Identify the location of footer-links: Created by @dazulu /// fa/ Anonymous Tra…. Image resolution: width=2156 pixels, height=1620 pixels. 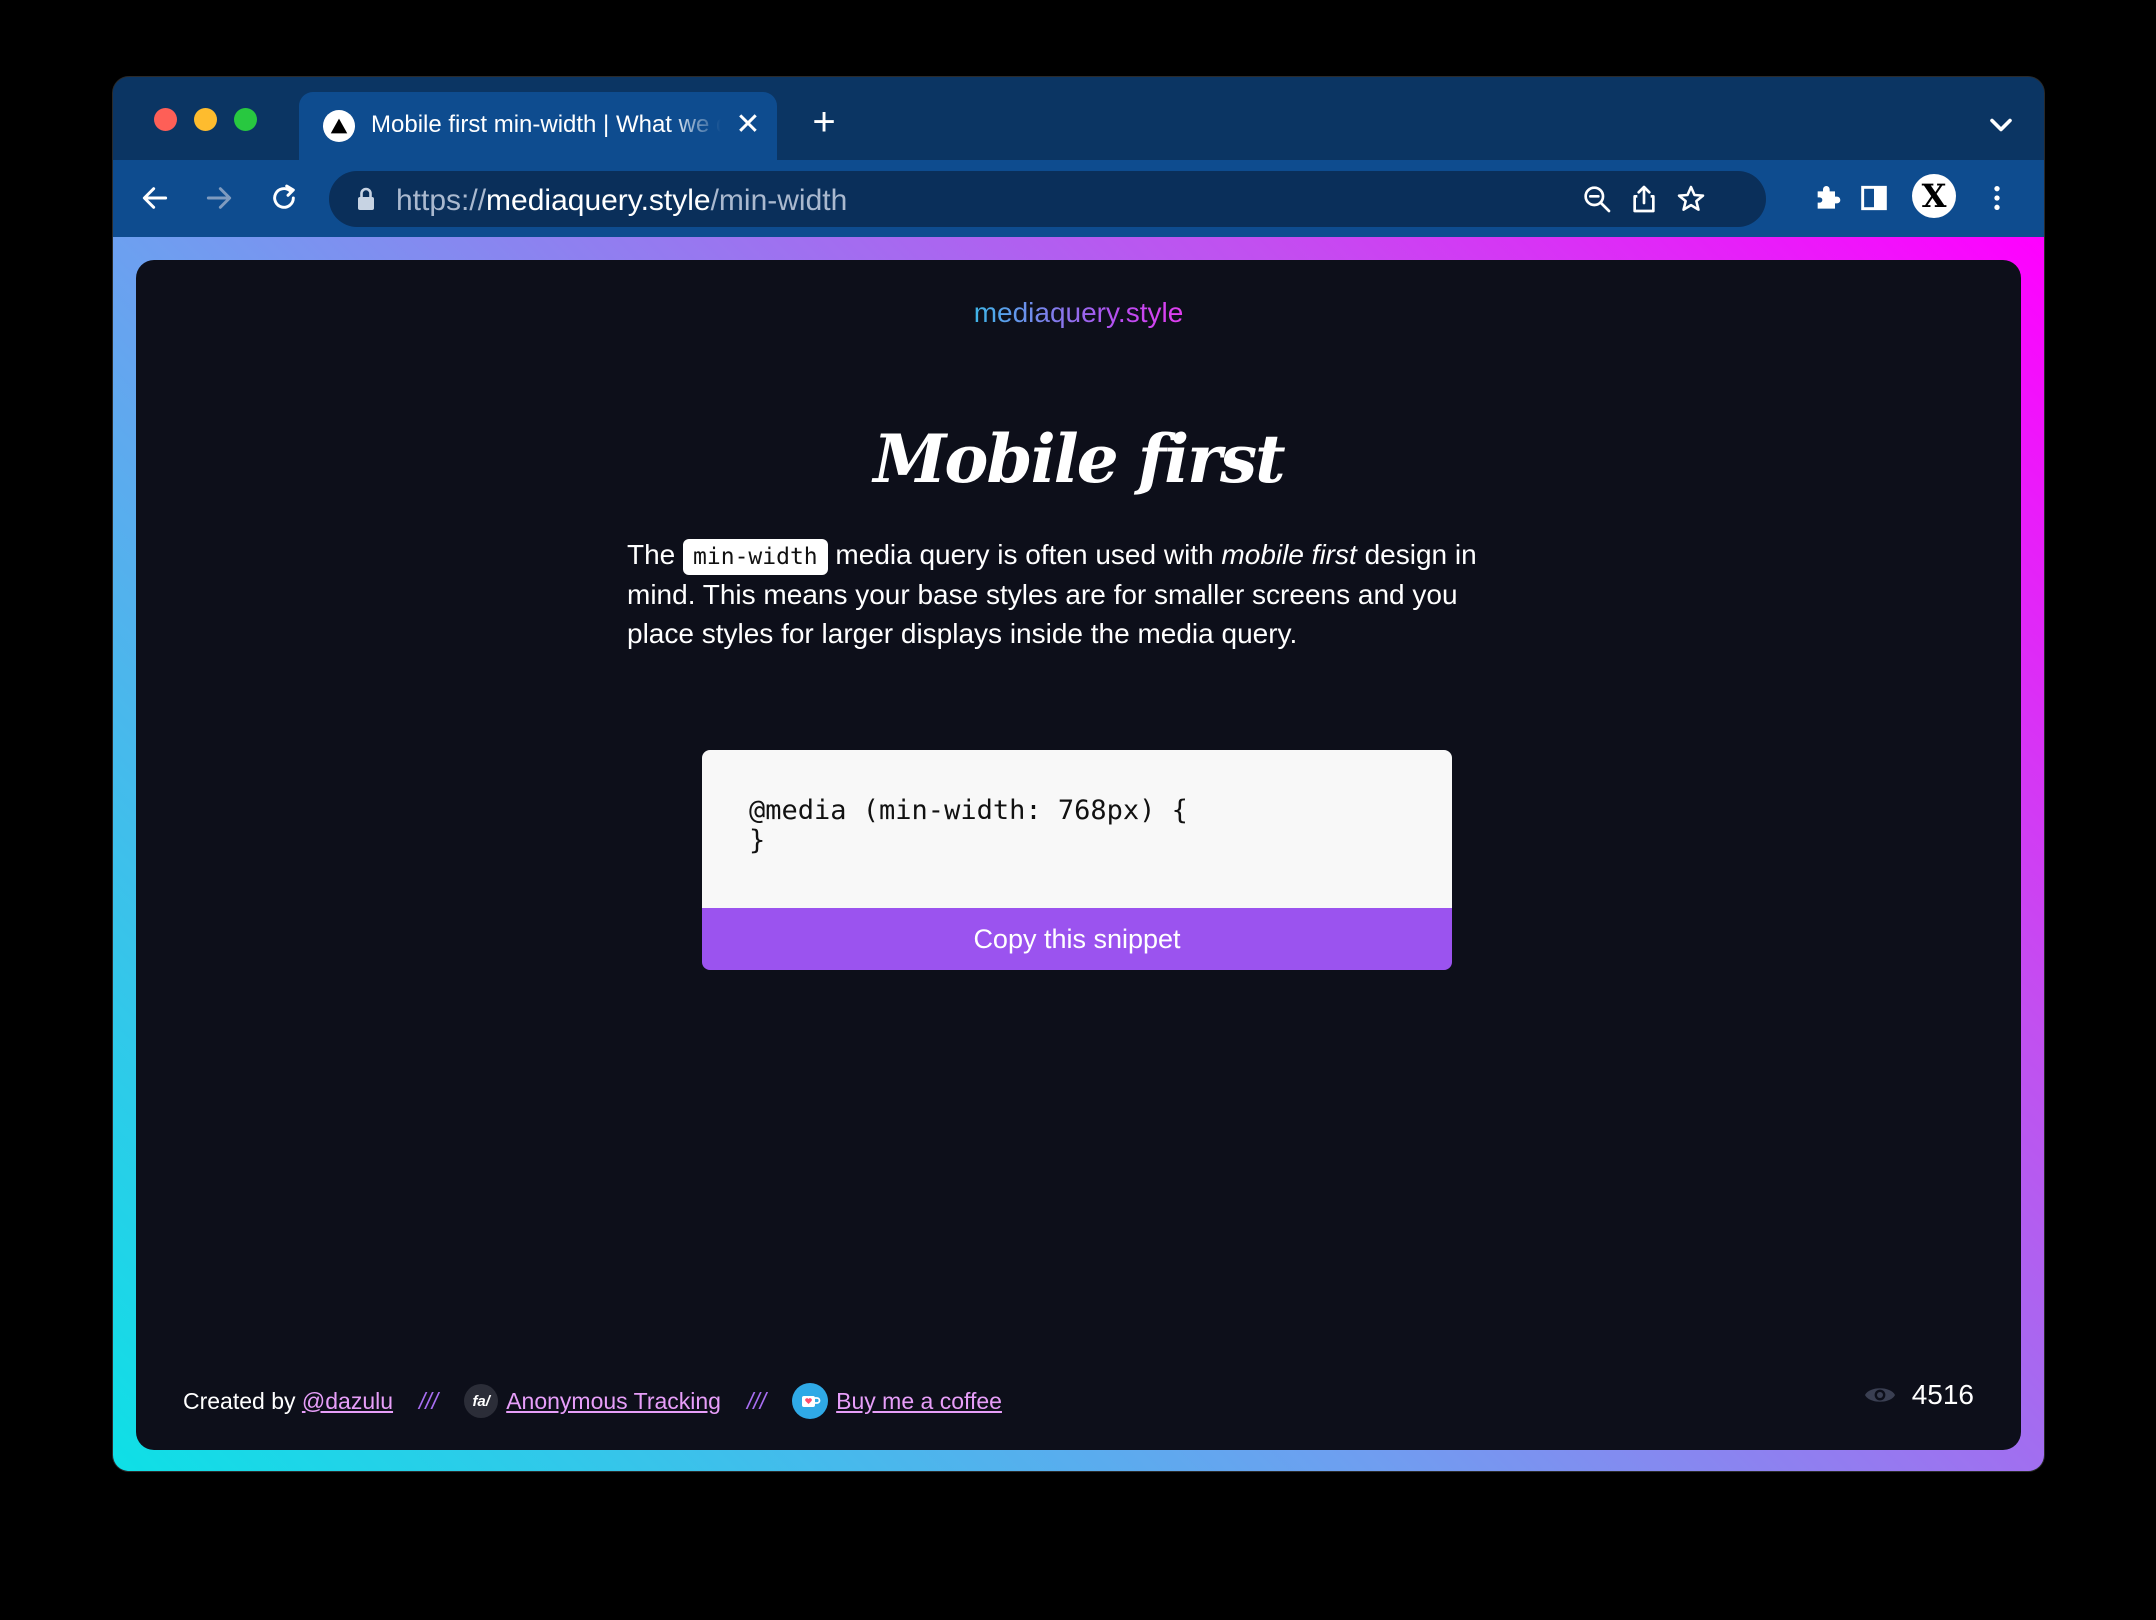
(592, 1401).